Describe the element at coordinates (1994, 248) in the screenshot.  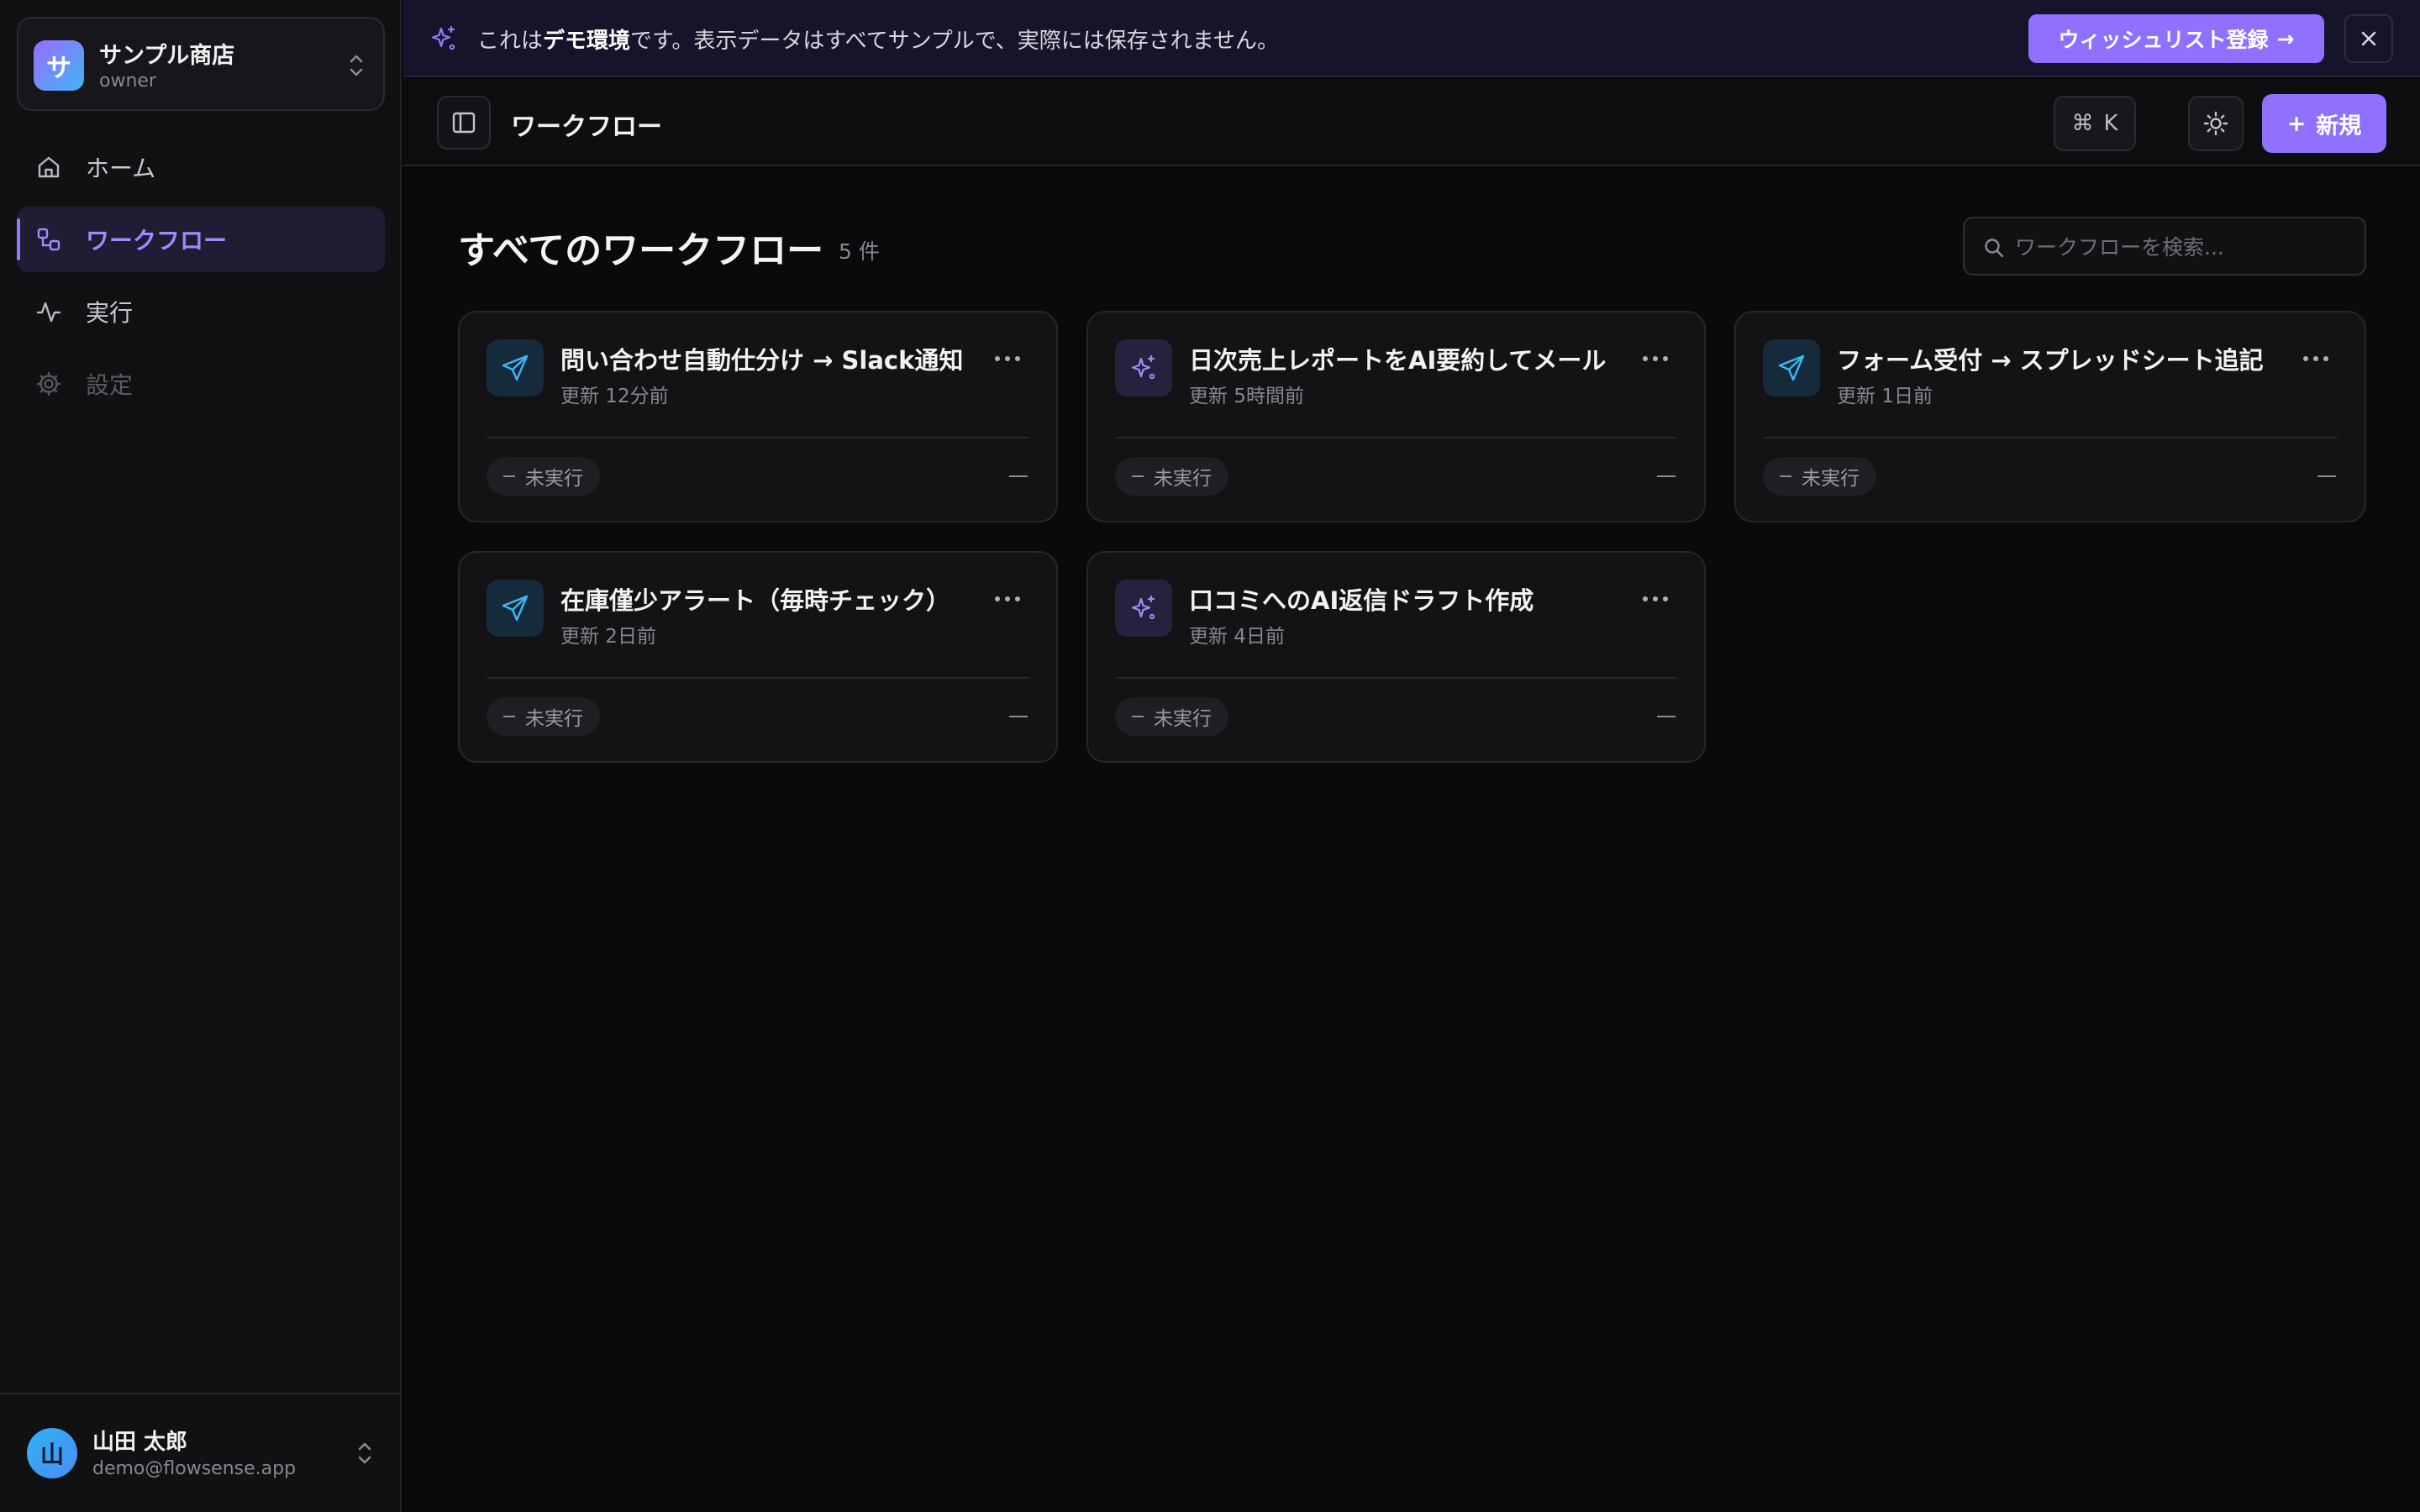
I see `search-icon` at that location.